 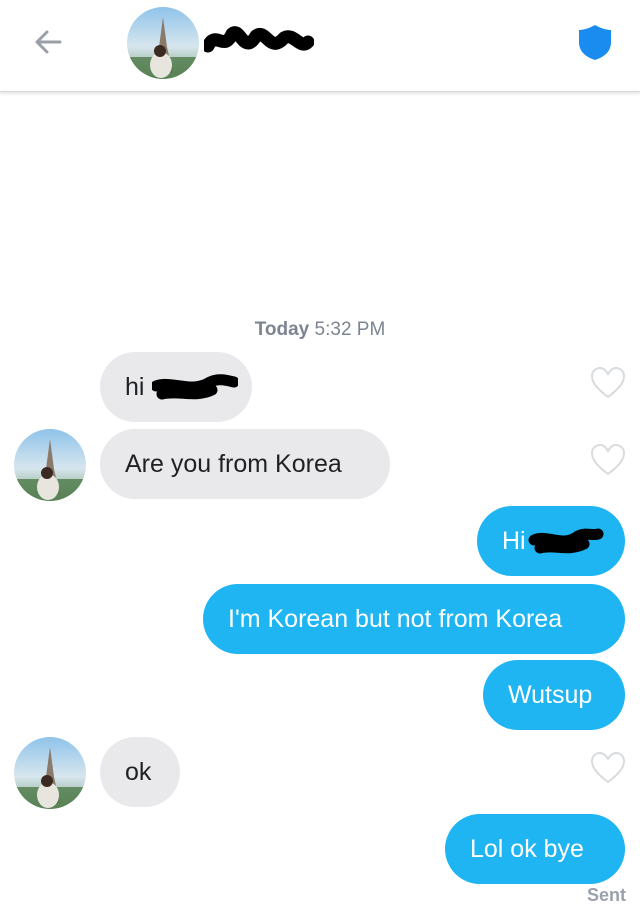 What do you see at coordinates (258, 41) in the screenshot?
I see `match-name-redacted` at bounding box center [258, 41].